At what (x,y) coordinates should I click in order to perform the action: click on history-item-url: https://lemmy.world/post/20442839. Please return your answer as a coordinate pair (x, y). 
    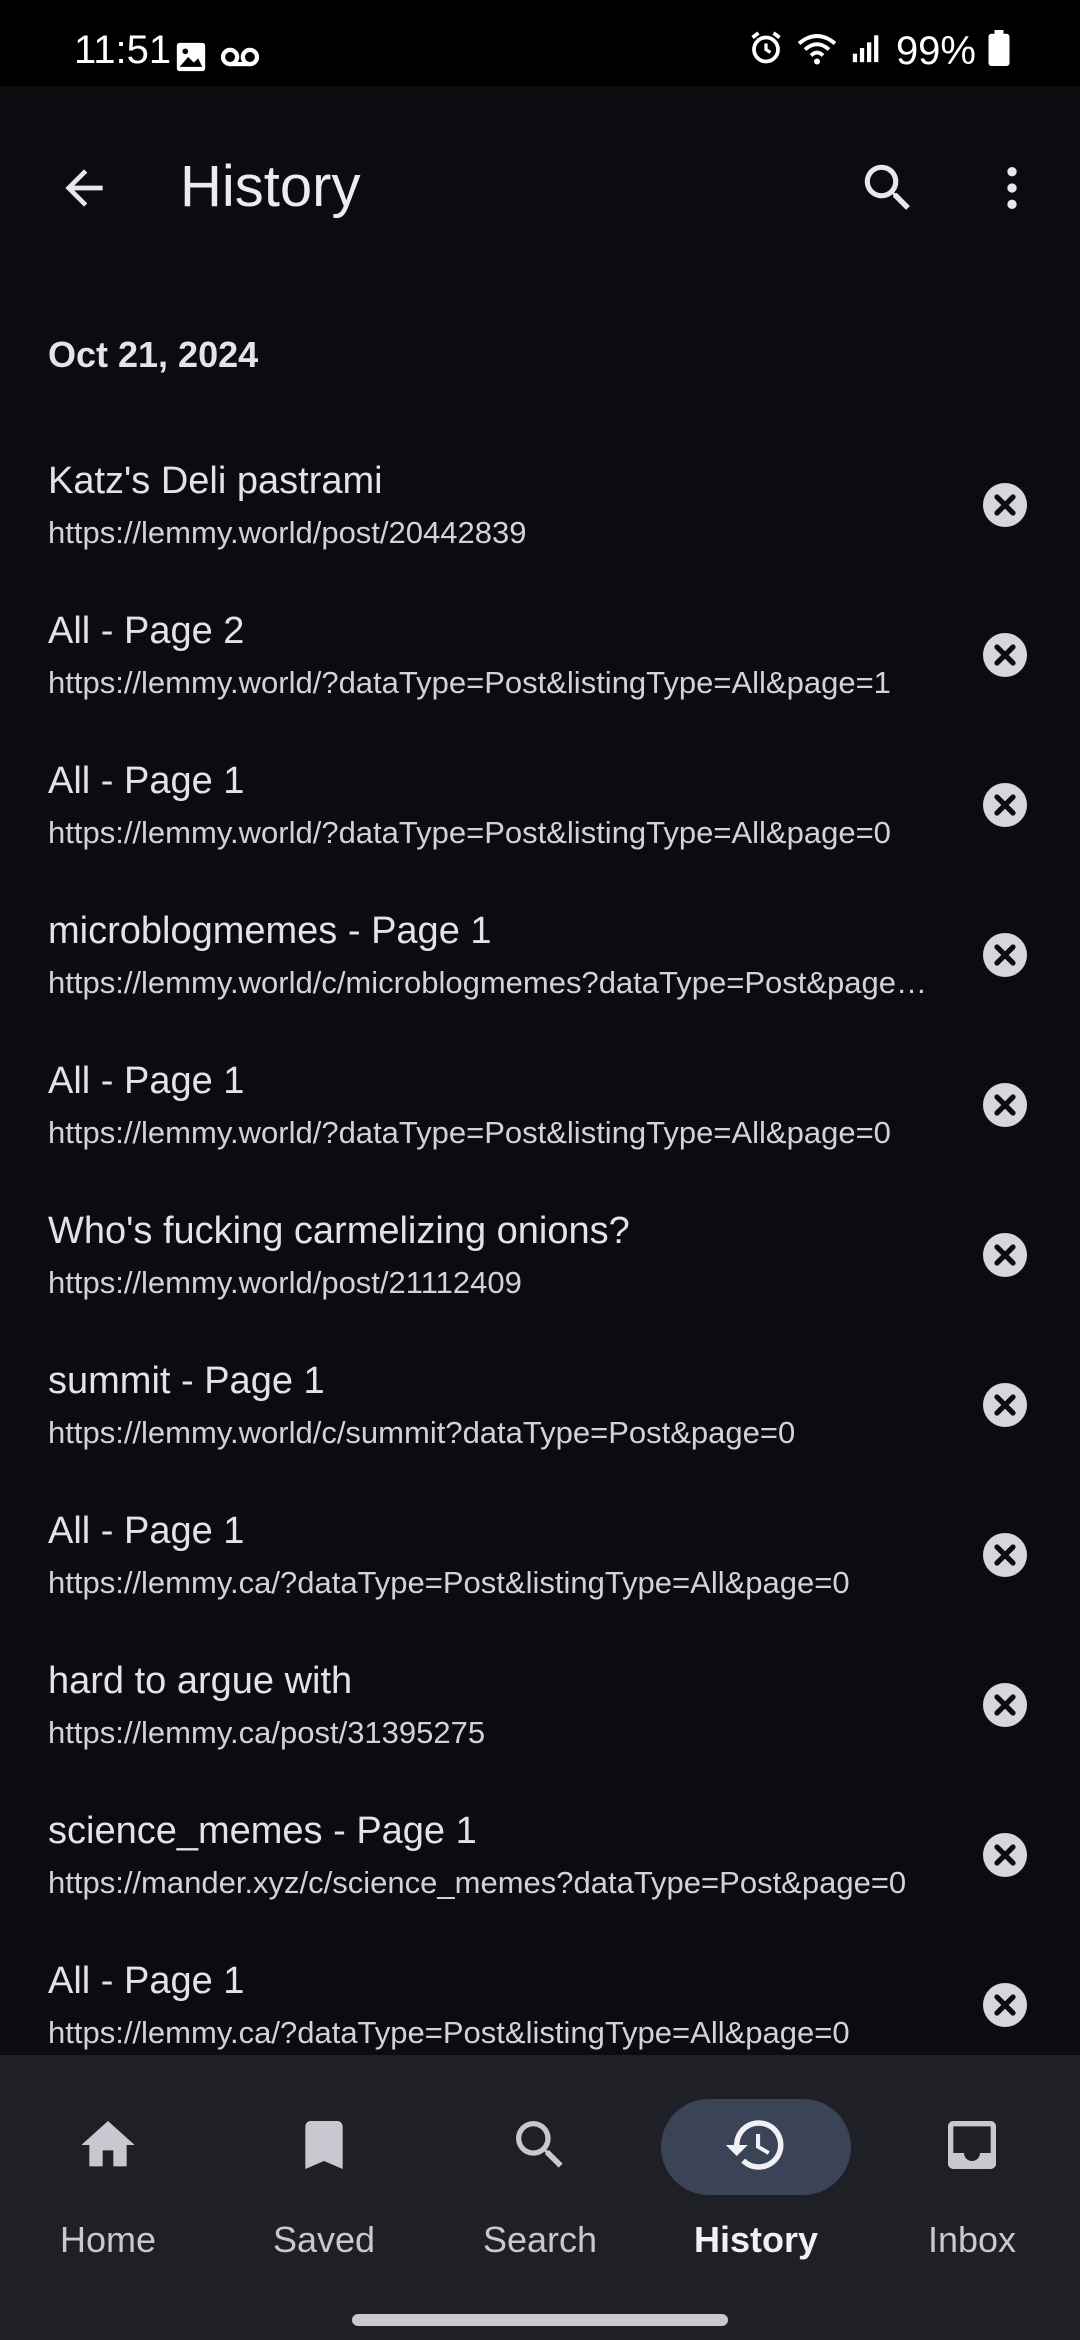
    Looking at the image, I should click on (287, 532).